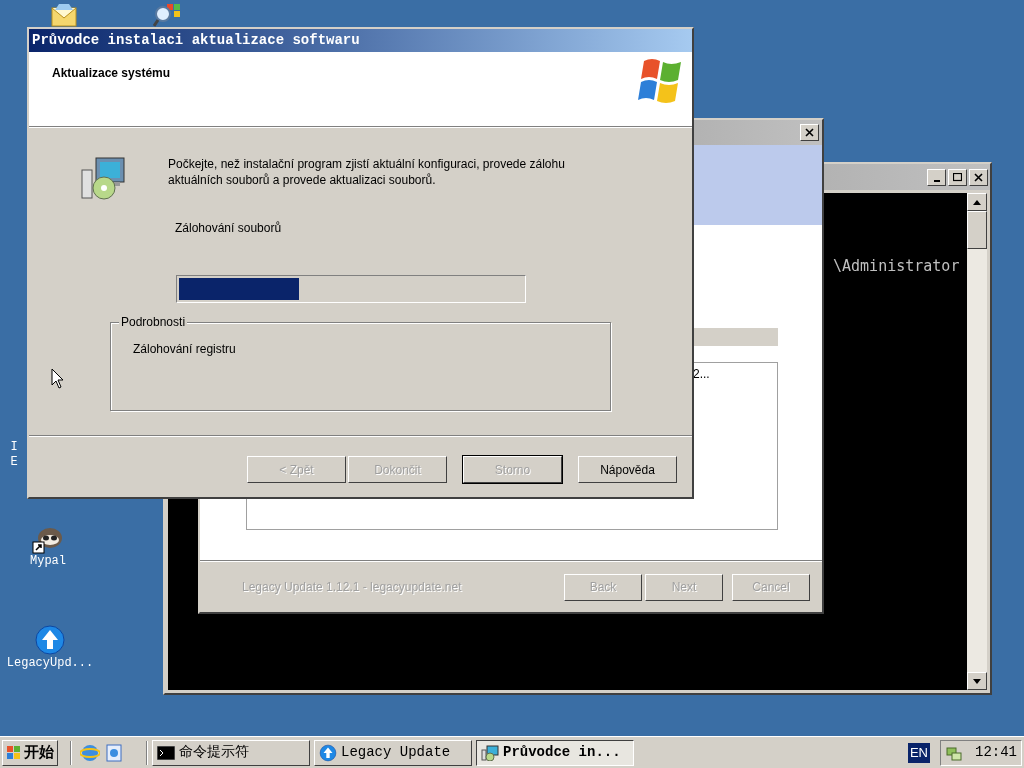 The height and width of the screenshot is (768, 1024). Describe the element at coordinates (166, 752) in the screenshot. I see `console-icon` at that location.